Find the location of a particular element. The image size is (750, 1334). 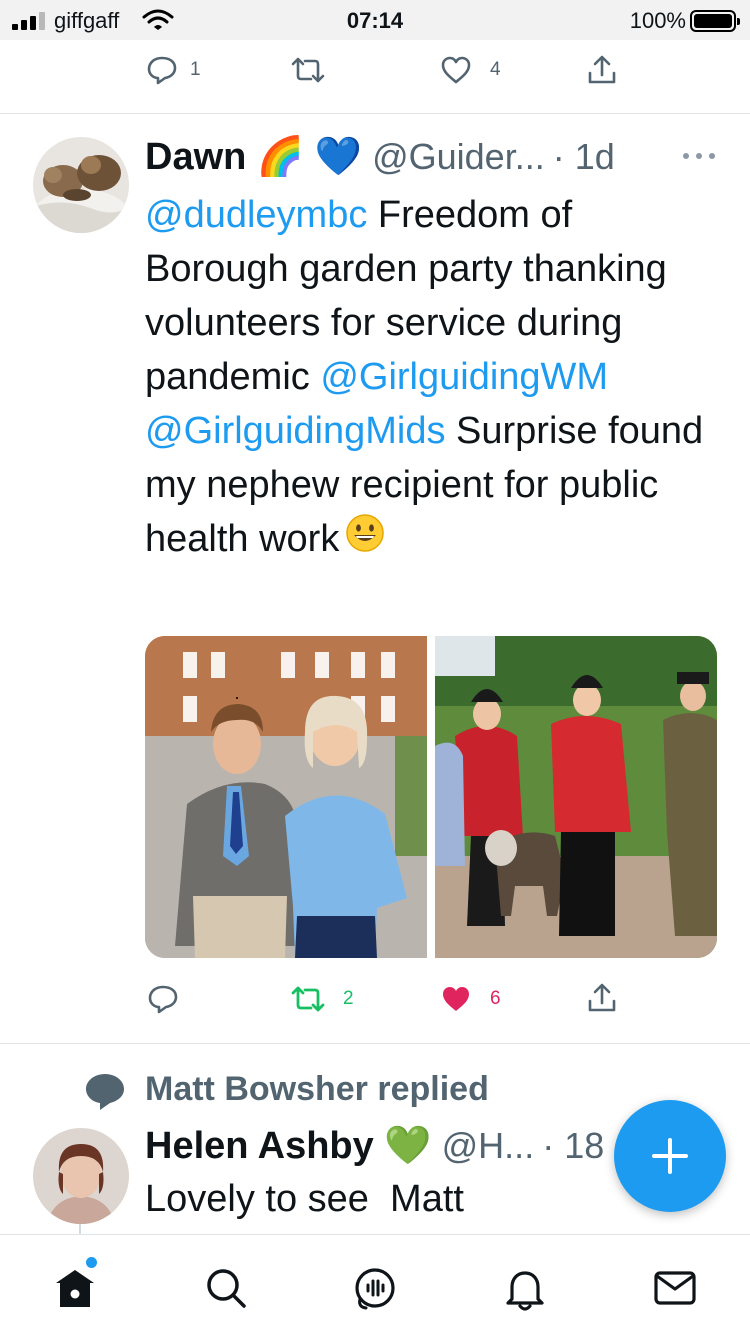

speech-bubble-icon is located at coordinates (105, 1092).